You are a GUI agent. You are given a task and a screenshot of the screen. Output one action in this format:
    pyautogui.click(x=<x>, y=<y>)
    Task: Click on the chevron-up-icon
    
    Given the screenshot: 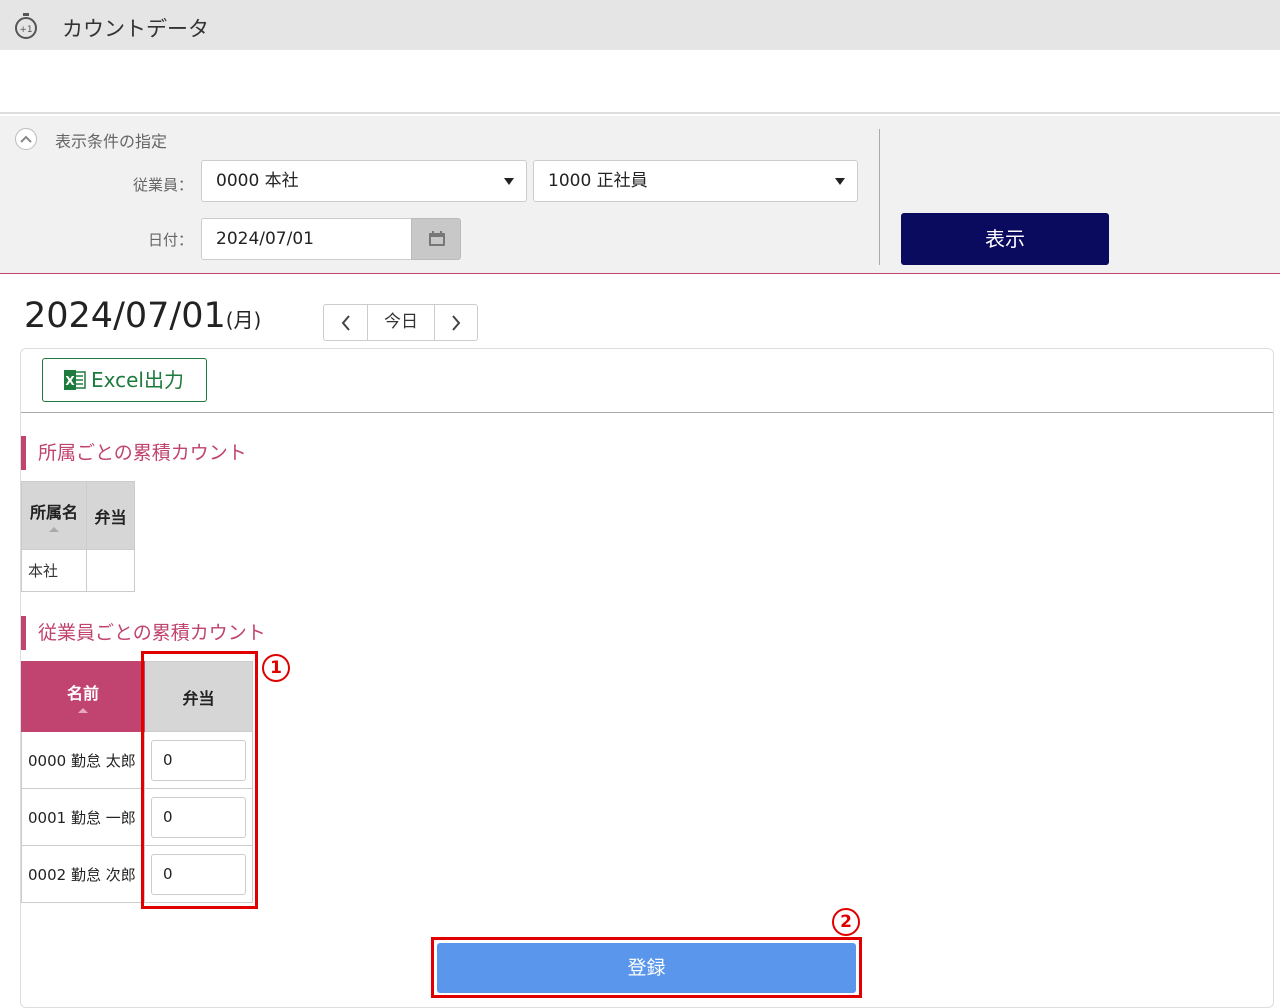 What is the action you would take?
    pyautogui.click(x=26, y=139)
    